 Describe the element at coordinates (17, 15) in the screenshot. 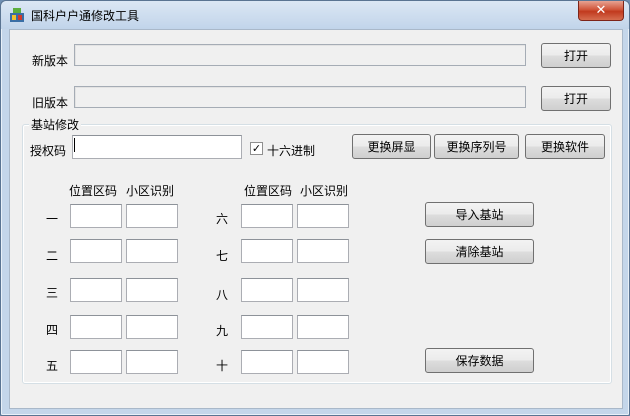

I see `app-icon` at that location.